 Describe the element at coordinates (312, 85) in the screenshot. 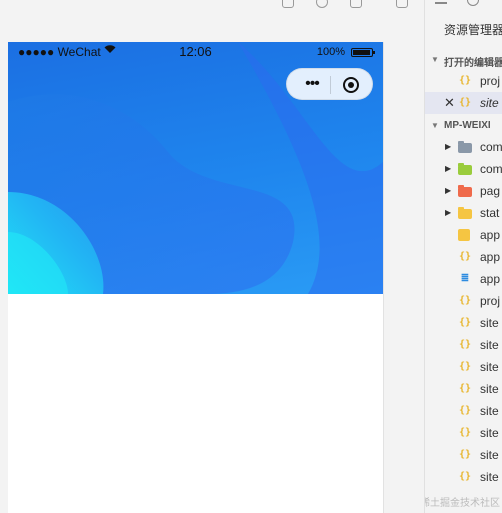

I see `more-button: •••` at that location.